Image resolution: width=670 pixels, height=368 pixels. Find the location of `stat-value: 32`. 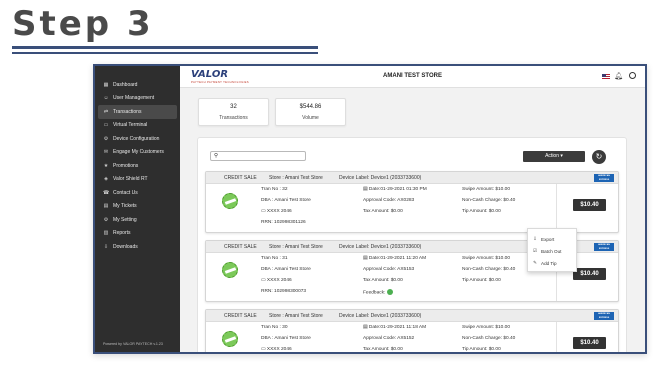

stat-value: 32 is located at coordinates (233, 107).